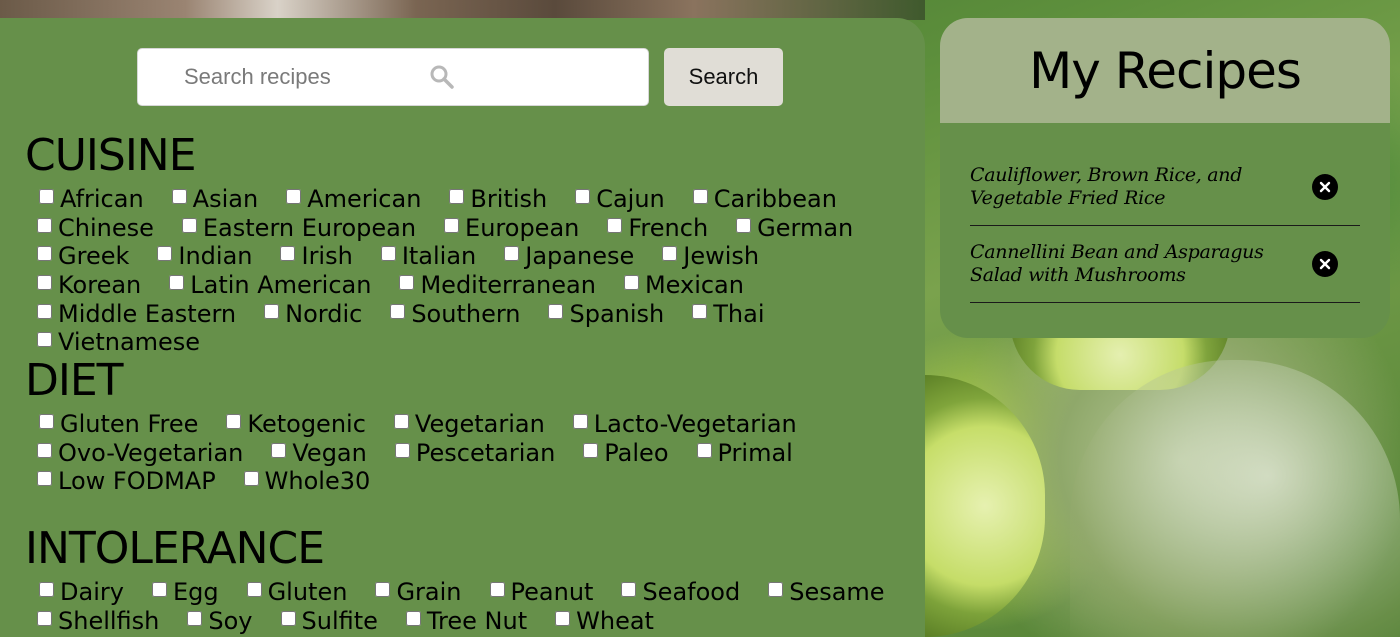 This screenshot has width=1400, height=637. I want to click on diet-option: Ovo-Vegetarian, so click(134, 453).